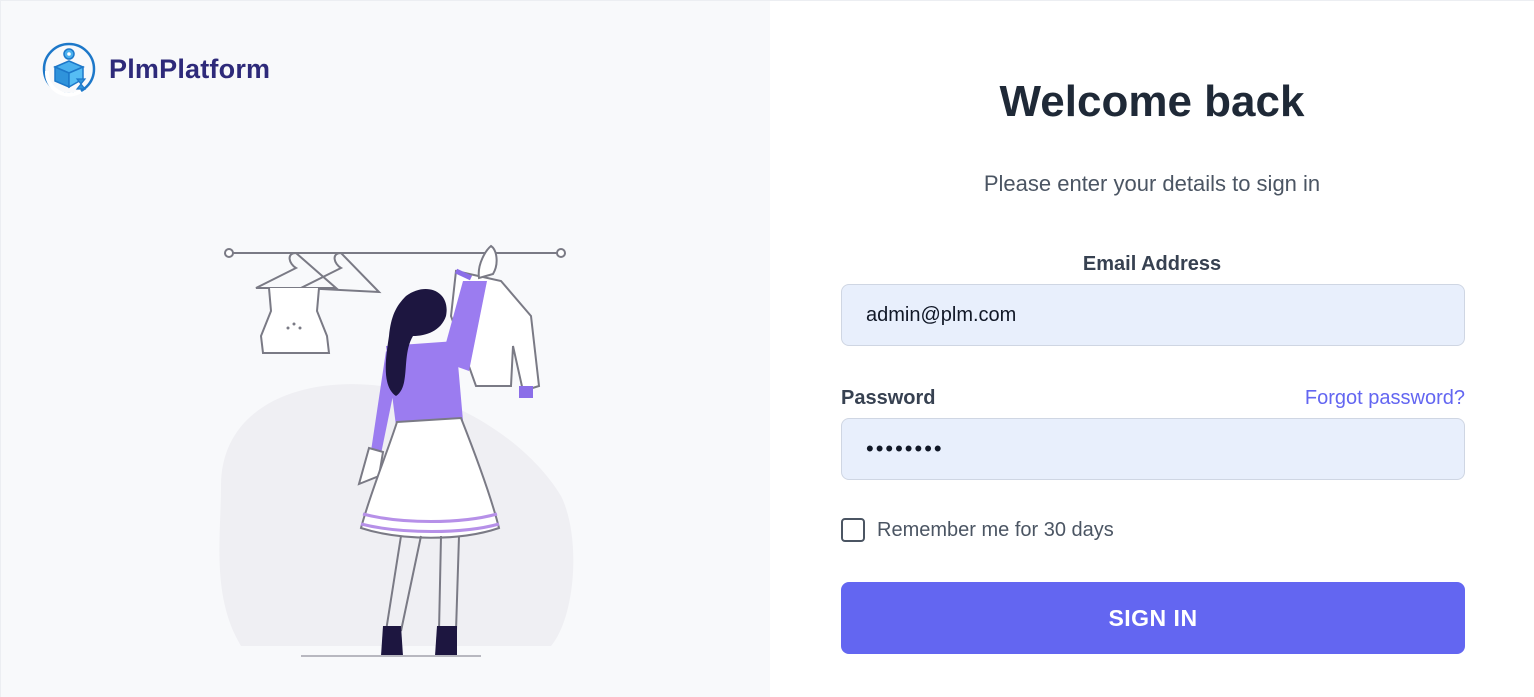 This screenshot has width=1534, height=697. Describe the element at coordinates (1152, 264) in the screenshot. I see `email-label: Email Address` at that location.